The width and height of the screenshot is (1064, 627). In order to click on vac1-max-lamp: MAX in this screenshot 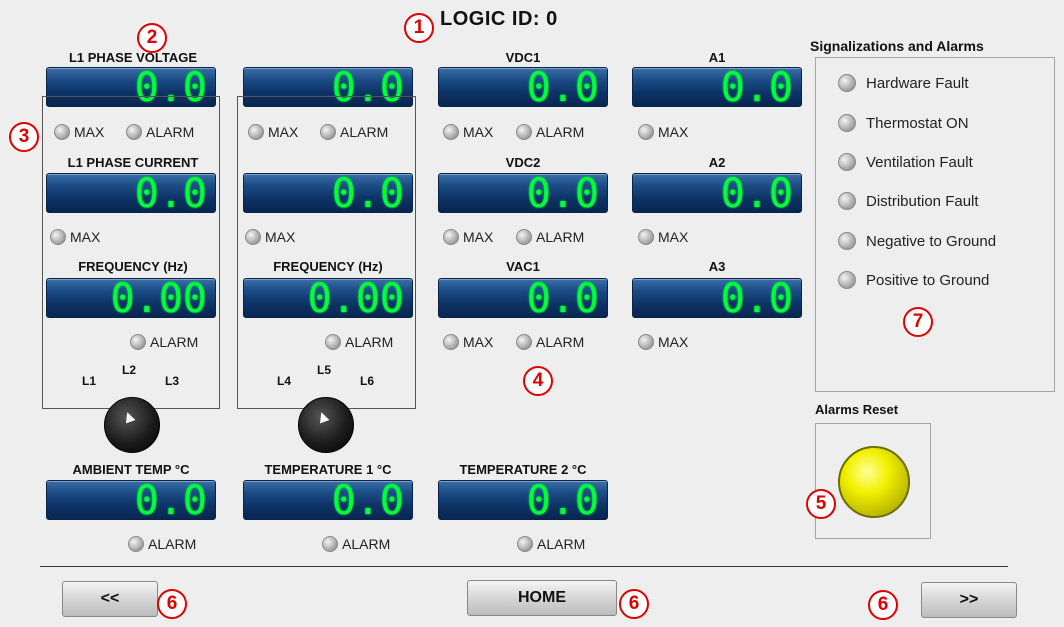, I will do `click(468, 342)`.